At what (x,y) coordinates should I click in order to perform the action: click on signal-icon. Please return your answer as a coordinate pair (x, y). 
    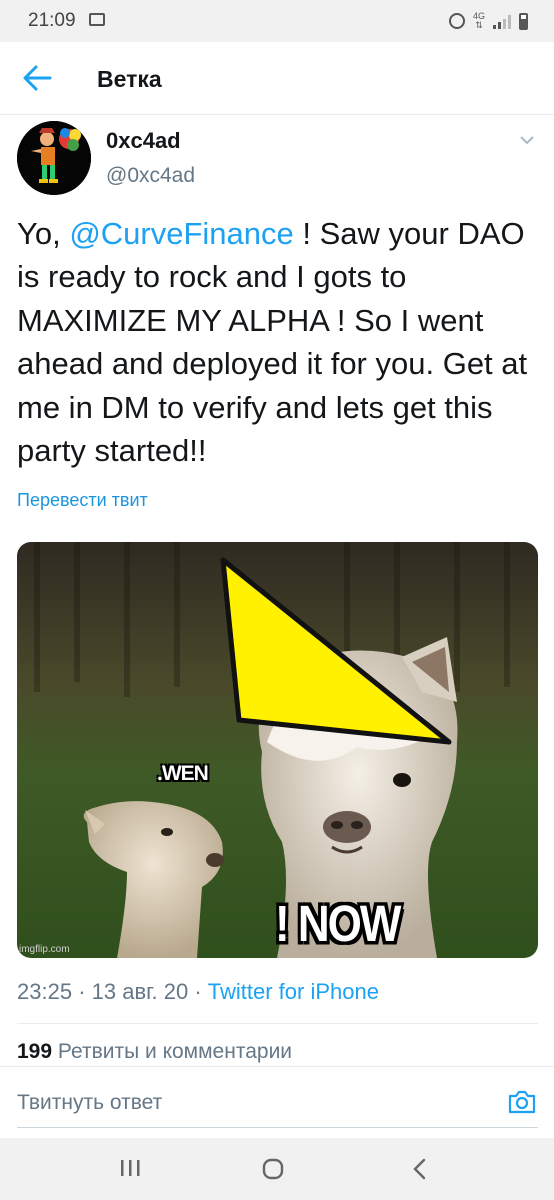
    Looking at the image, I should click on (502, 21).